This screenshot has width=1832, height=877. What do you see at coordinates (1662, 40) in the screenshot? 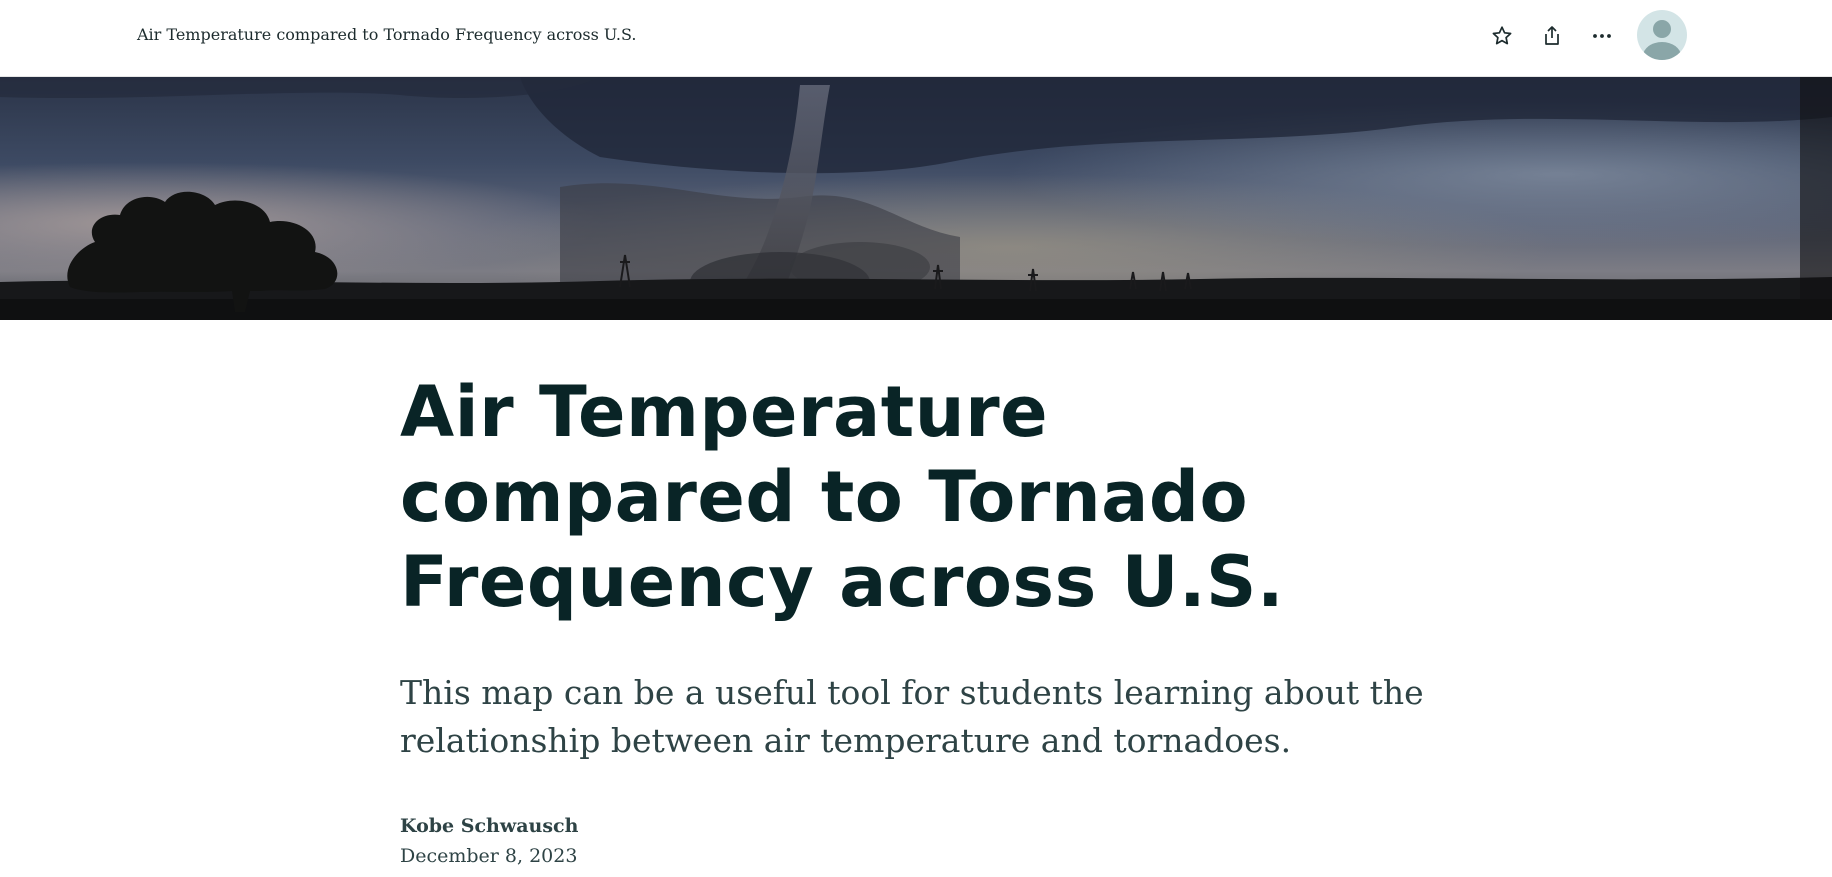
I see `user-avatar-icon` at bounding box center [1662, 40].